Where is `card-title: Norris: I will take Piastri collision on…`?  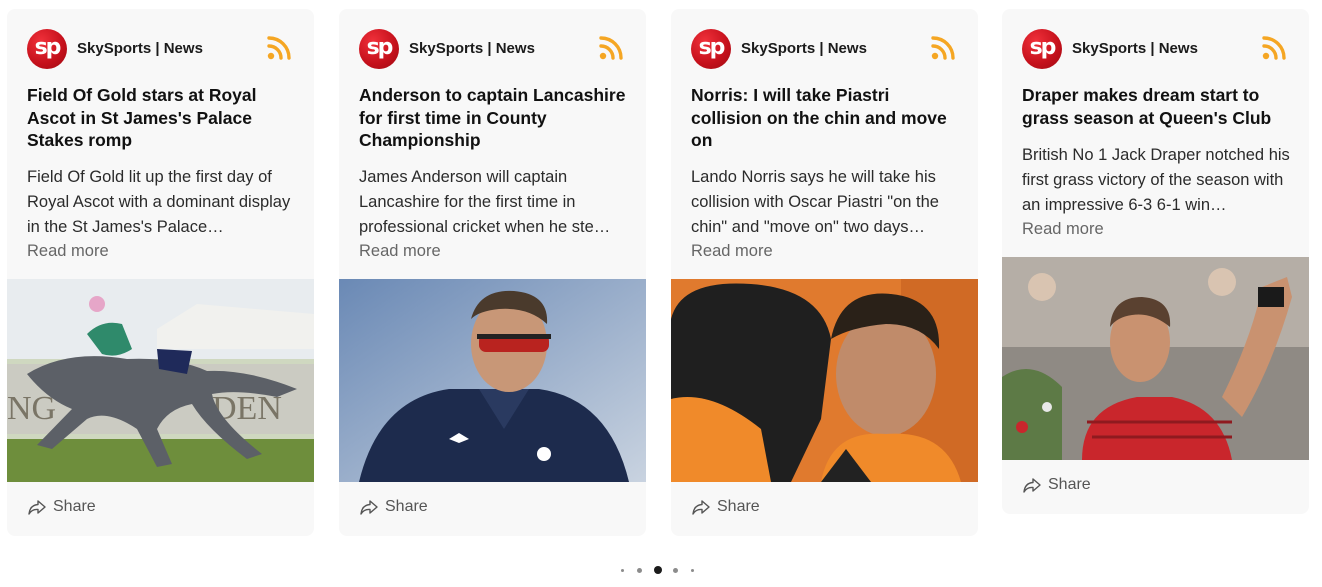 card-title: Norris: I will take Piastri collision on… is located at coordinates (825, 118).